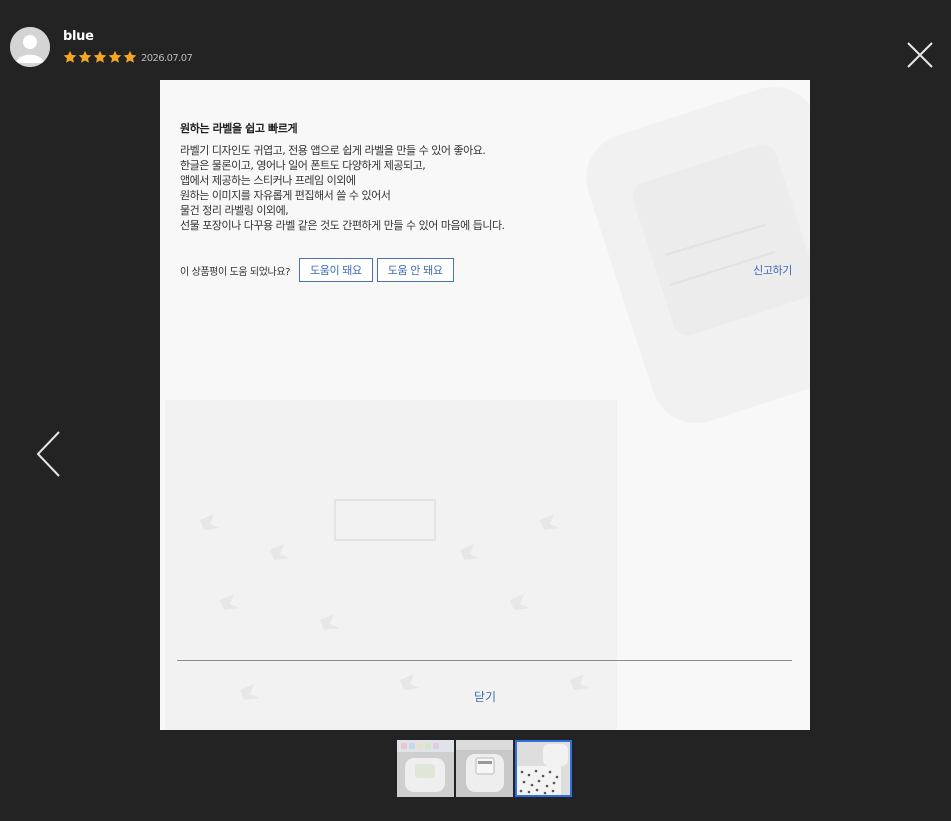  Describe the element at coordinates (333, 150) in the screenshot. I see `review-line: 라벨기 디자인도 귀엽고, 전용 앱으로 쉽게 라벨을 만들 수 있어 좋아요.` at that location.